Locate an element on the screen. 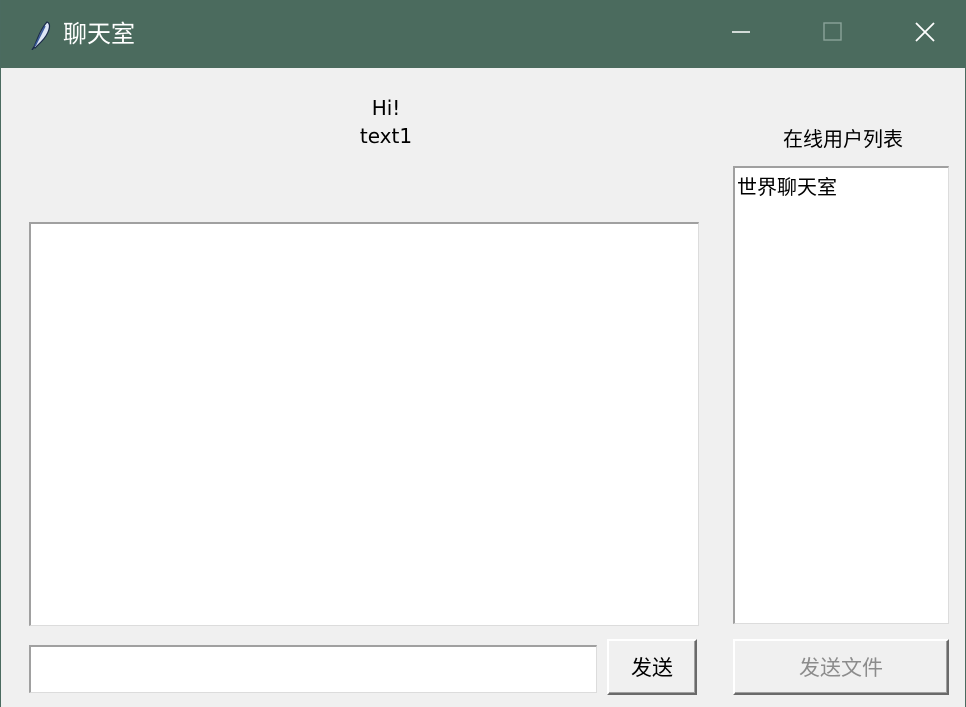  user-list-item: 世界聊天室 is located at coordinates (842, 187).